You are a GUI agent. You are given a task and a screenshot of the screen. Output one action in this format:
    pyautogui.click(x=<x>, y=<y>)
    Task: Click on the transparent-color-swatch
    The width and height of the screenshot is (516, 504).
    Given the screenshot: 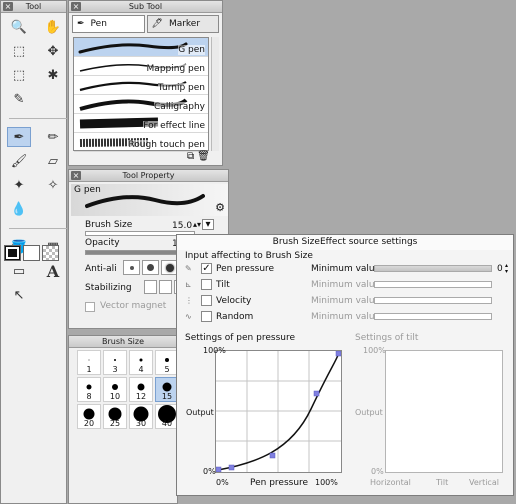 What is the action you would take?
    pyautogui.click(x=50, y=253)
    